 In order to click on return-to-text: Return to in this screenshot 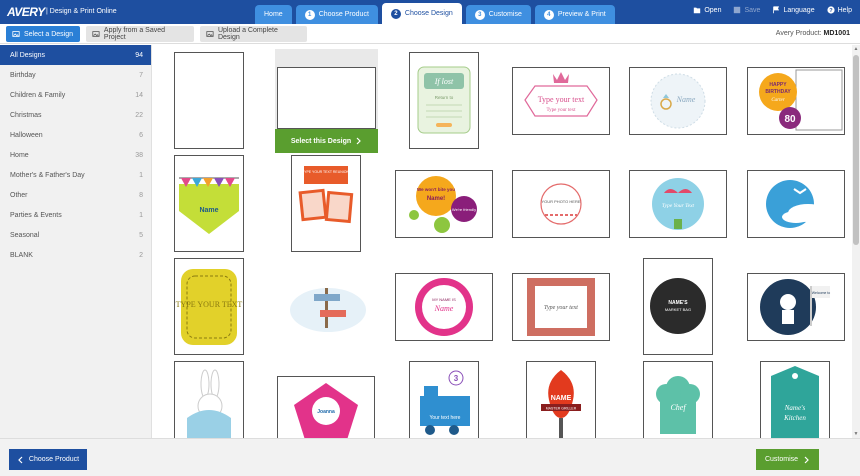, I will do `click(444, 97)`.